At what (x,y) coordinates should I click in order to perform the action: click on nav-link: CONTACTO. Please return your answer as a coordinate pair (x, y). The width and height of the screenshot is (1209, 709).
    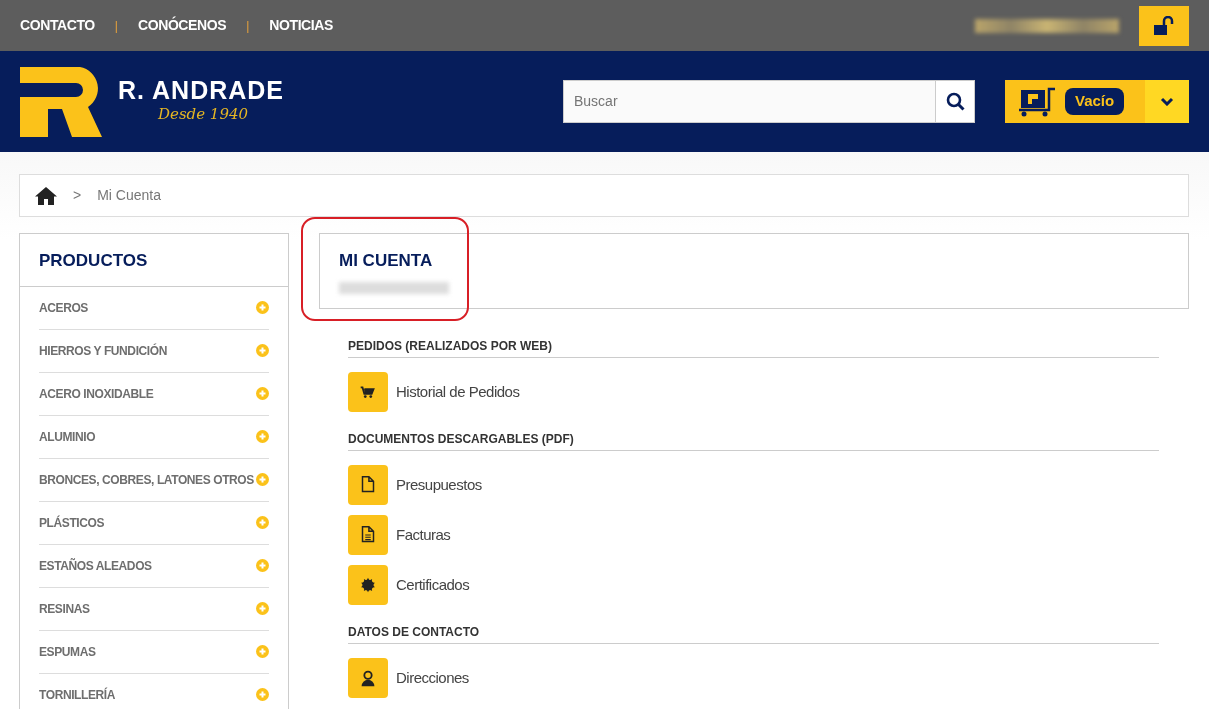
    Looking at the image, I should click on (57, 25).